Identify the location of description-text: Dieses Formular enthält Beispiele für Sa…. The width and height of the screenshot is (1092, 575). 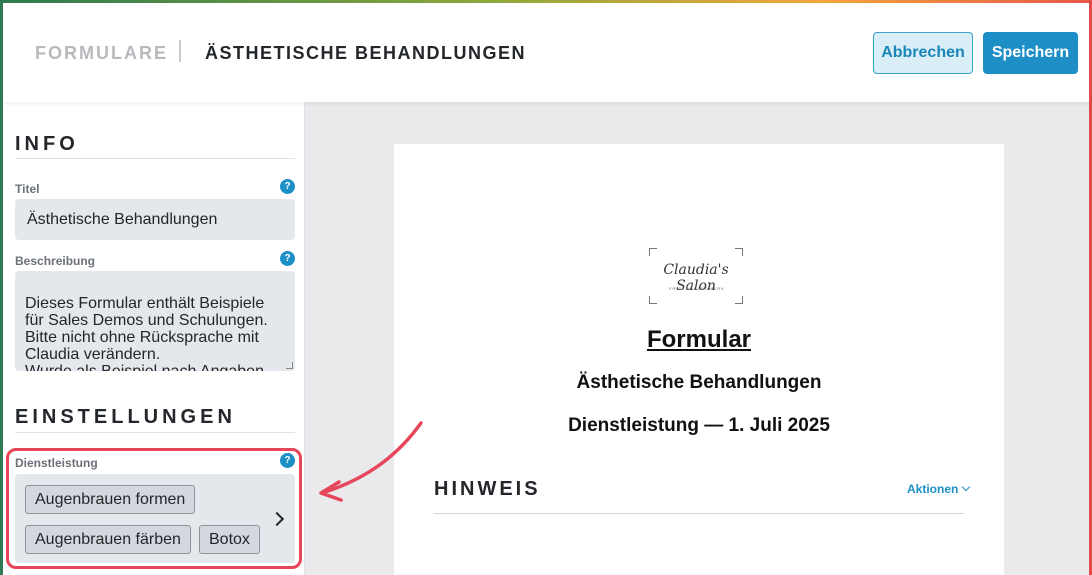
(146, 333).